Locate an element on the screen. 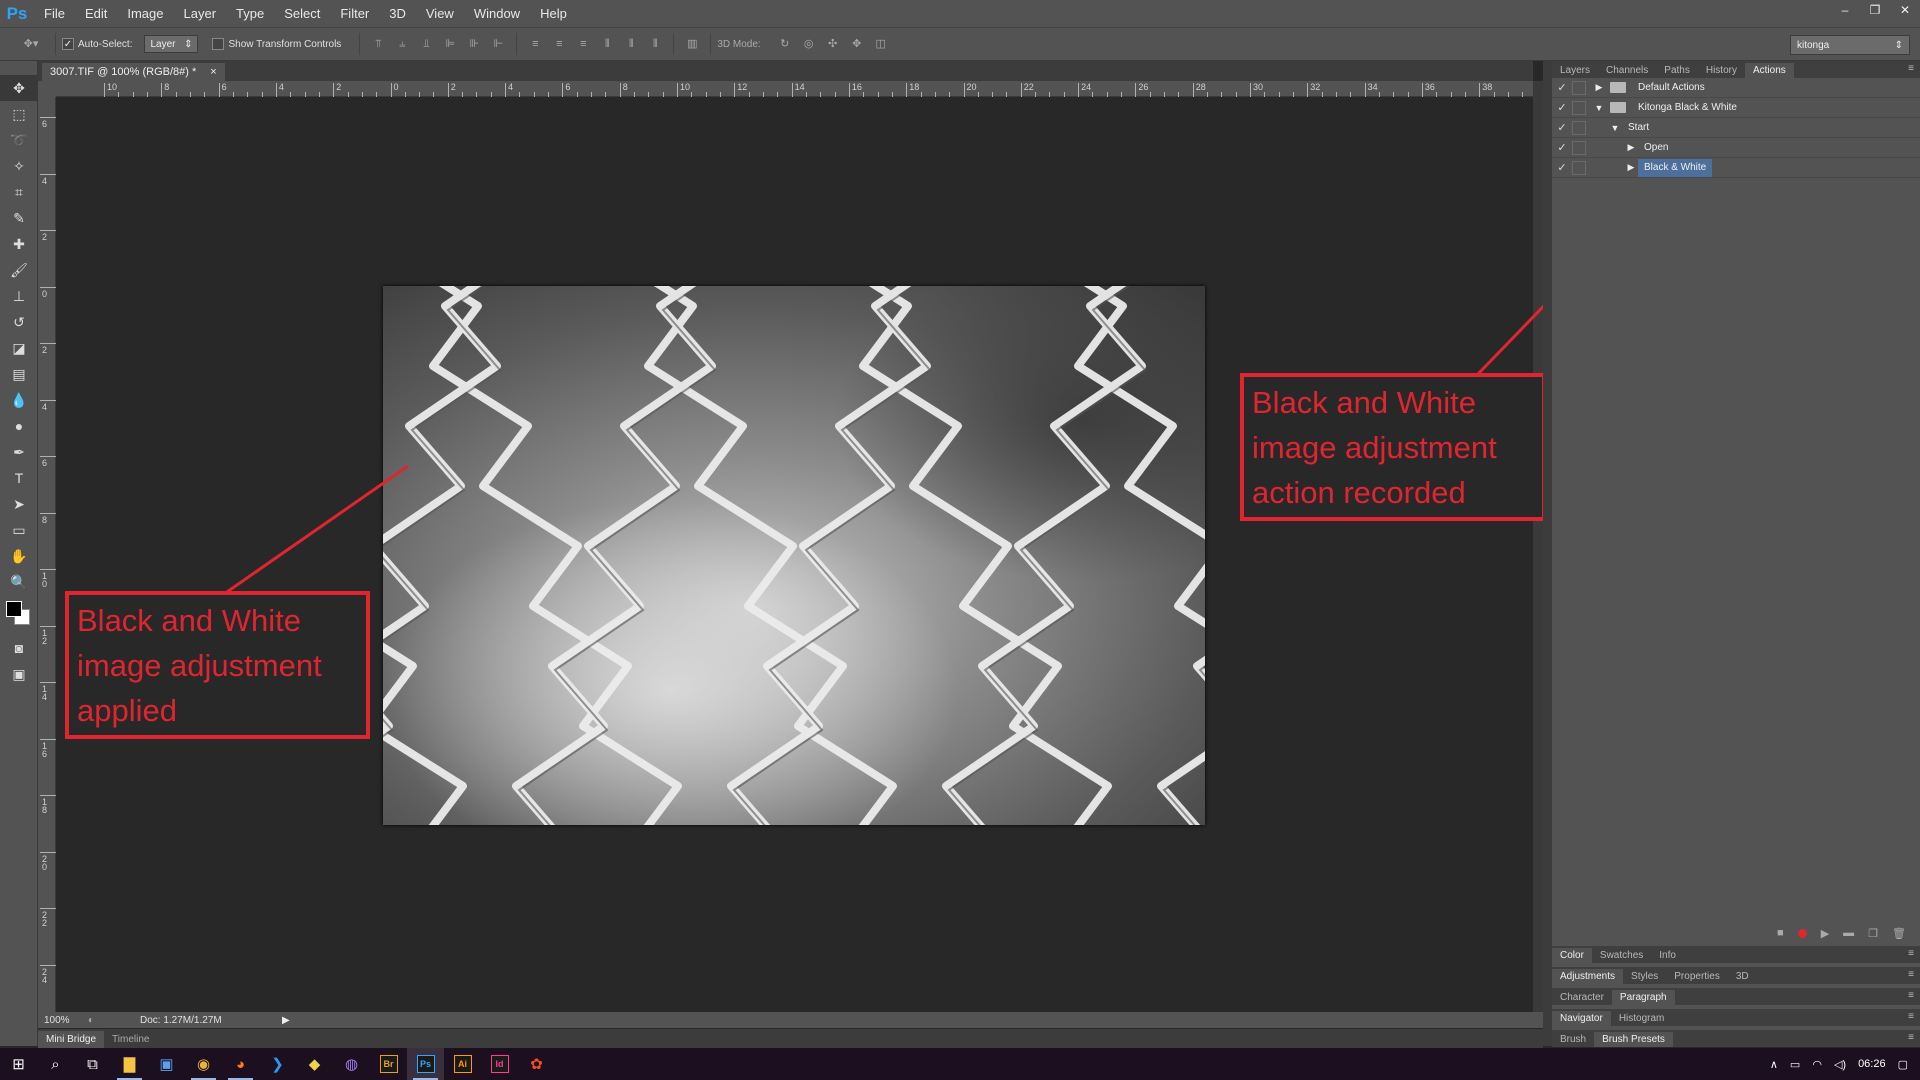  tab-mini-bridge: Mini Bridge is located at coordinates (71, 1039).